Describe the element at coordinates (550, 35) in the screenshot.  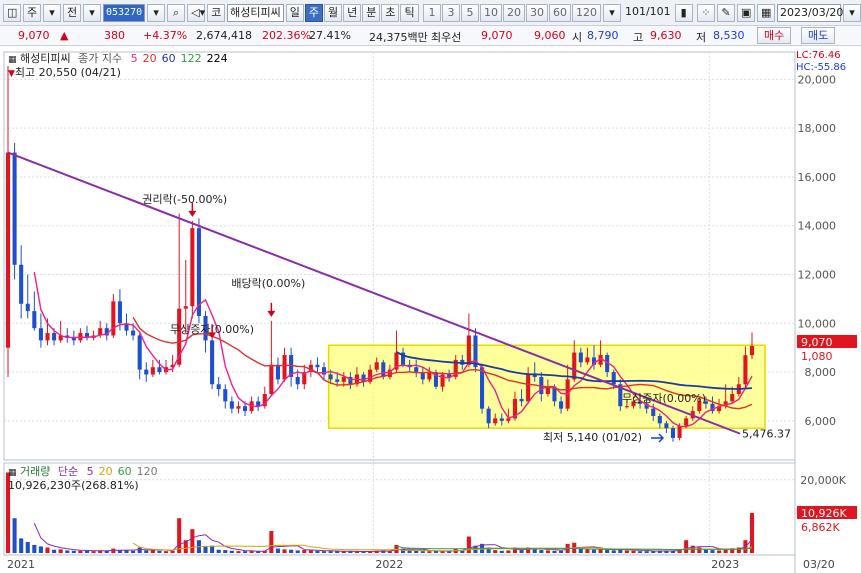
I see `bid-price: 9,060` at that location.